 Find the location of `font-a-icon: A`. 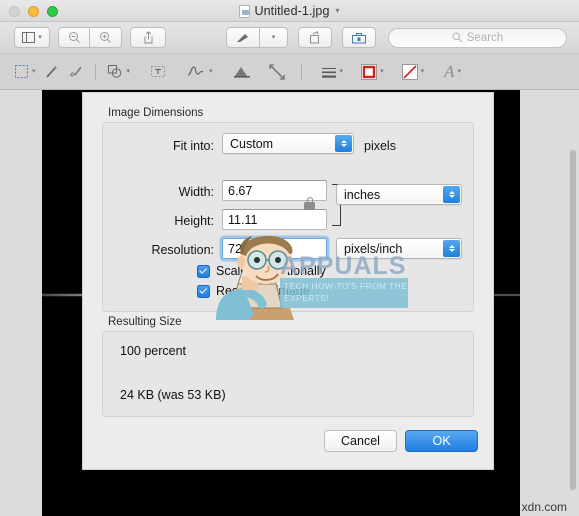

font-a-icon: A is located at coordinates (449, 71).